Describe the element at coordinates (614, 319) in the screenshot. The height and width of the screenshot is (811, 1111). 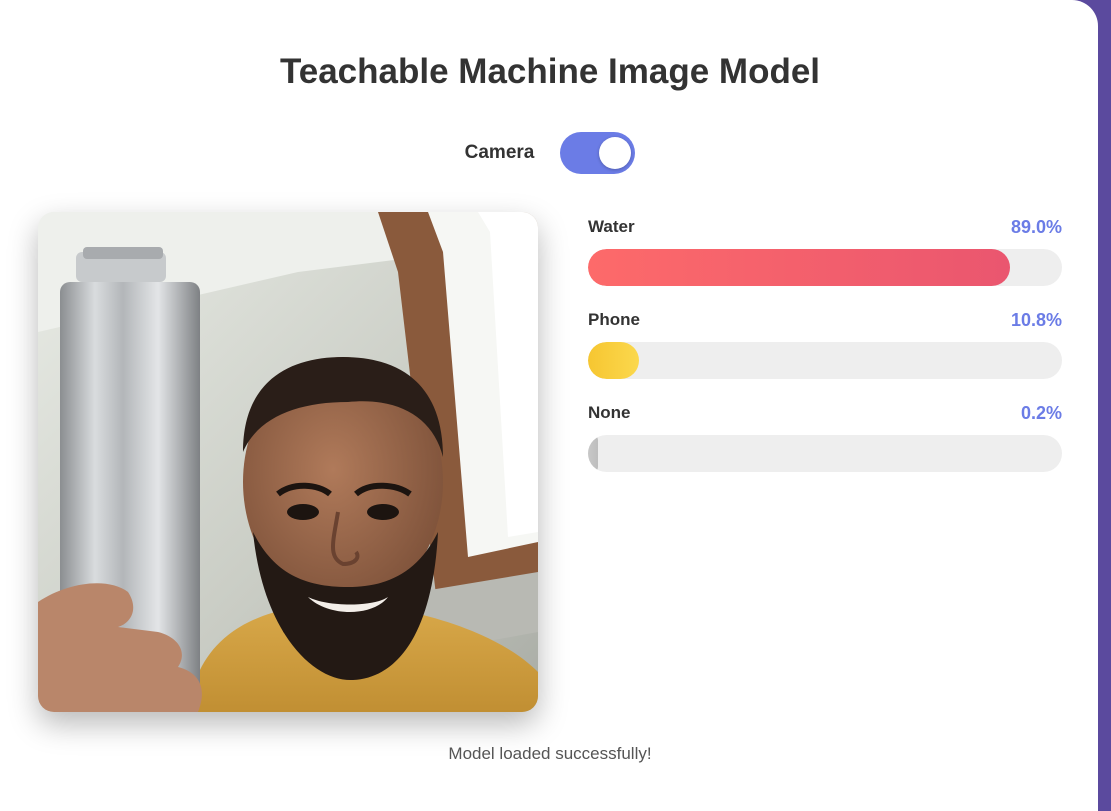
I see `prediction-label: Phone` at that location.